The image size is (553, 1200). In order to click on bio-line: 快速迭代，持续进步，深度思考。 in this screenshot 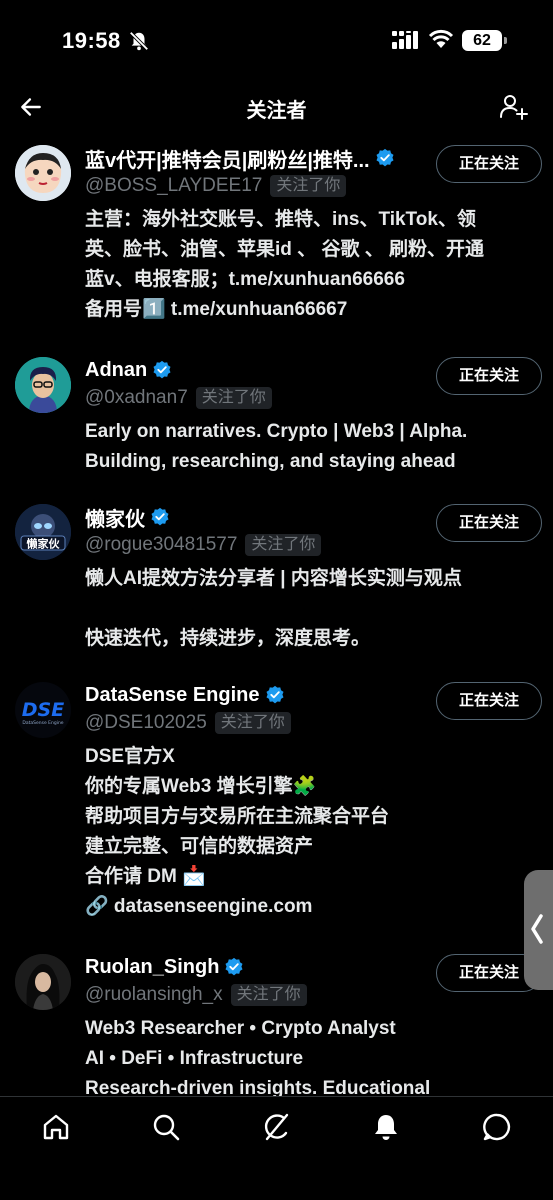, I will do `click(228, 638)`.